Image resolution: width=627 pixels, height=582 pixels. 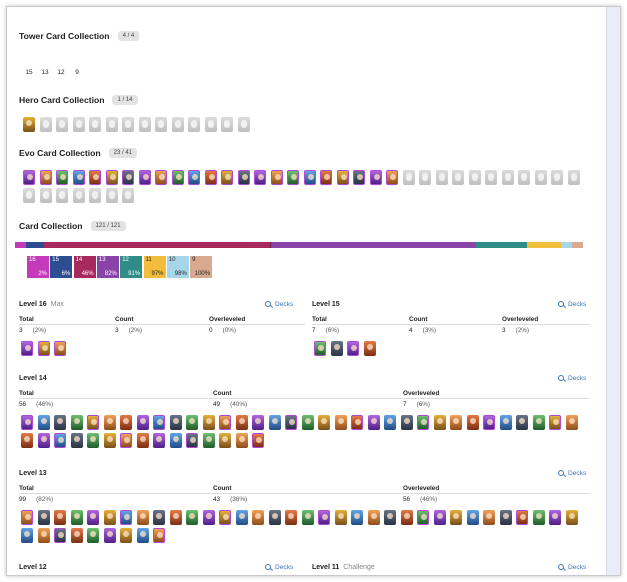 What do you see at coordinates (572, 567) in the screenshot?
I see `level11-decks-link: Decks` at bounding box center [572, 567].